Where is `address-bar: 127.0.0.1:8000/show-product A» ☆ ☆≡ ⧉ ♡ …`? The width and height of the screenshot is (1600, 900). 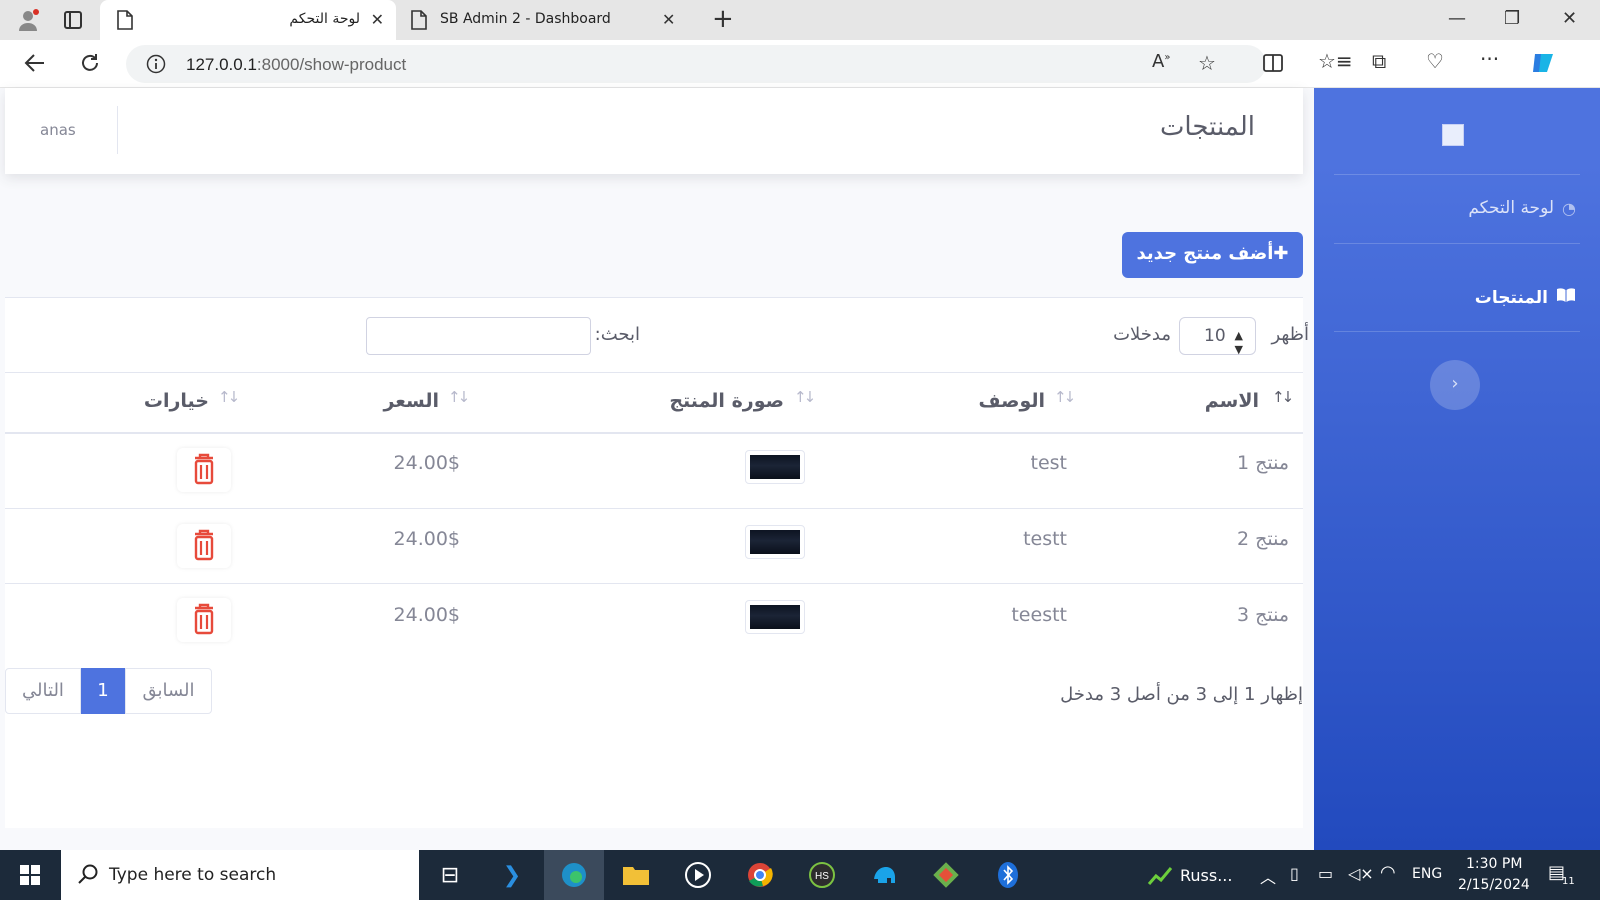 address-bar: 127.0.0.1:8000/show-product A» ☆ ☆≡ ⧉ ♡ … is located at coordinates (800, 64).